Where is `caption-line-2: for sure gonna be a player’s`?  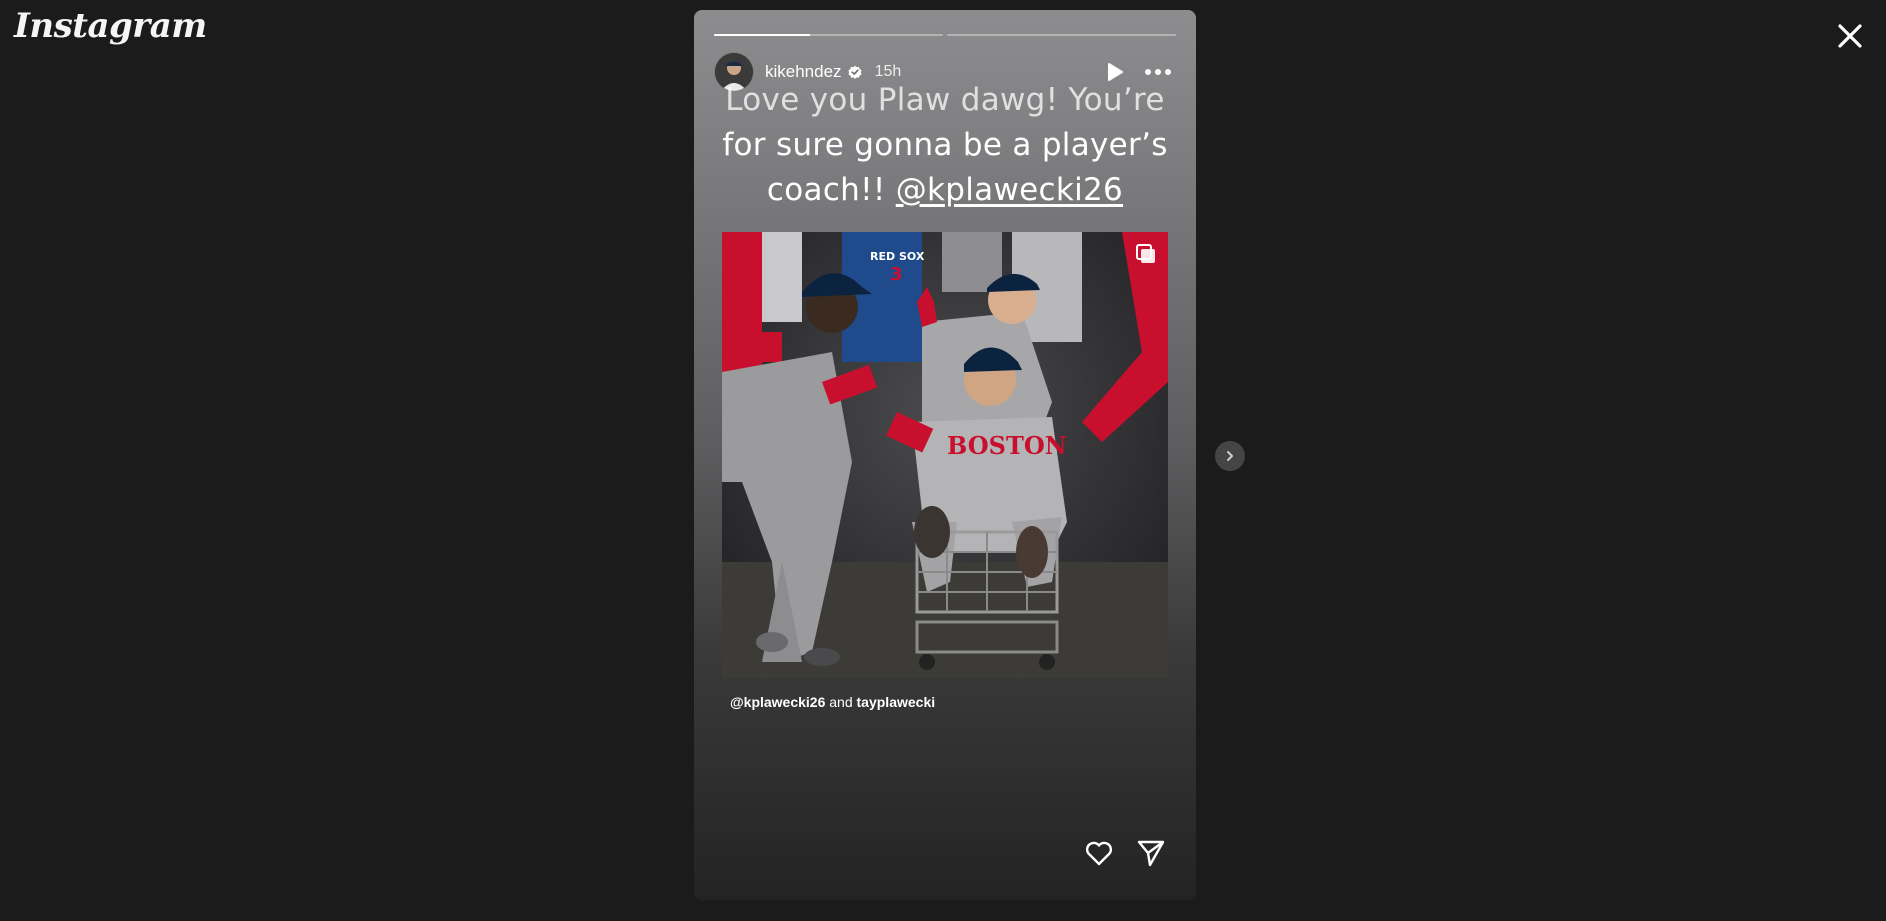 caption-line-2: for sure gonna be a player’s is located at coordinates (945, 145).